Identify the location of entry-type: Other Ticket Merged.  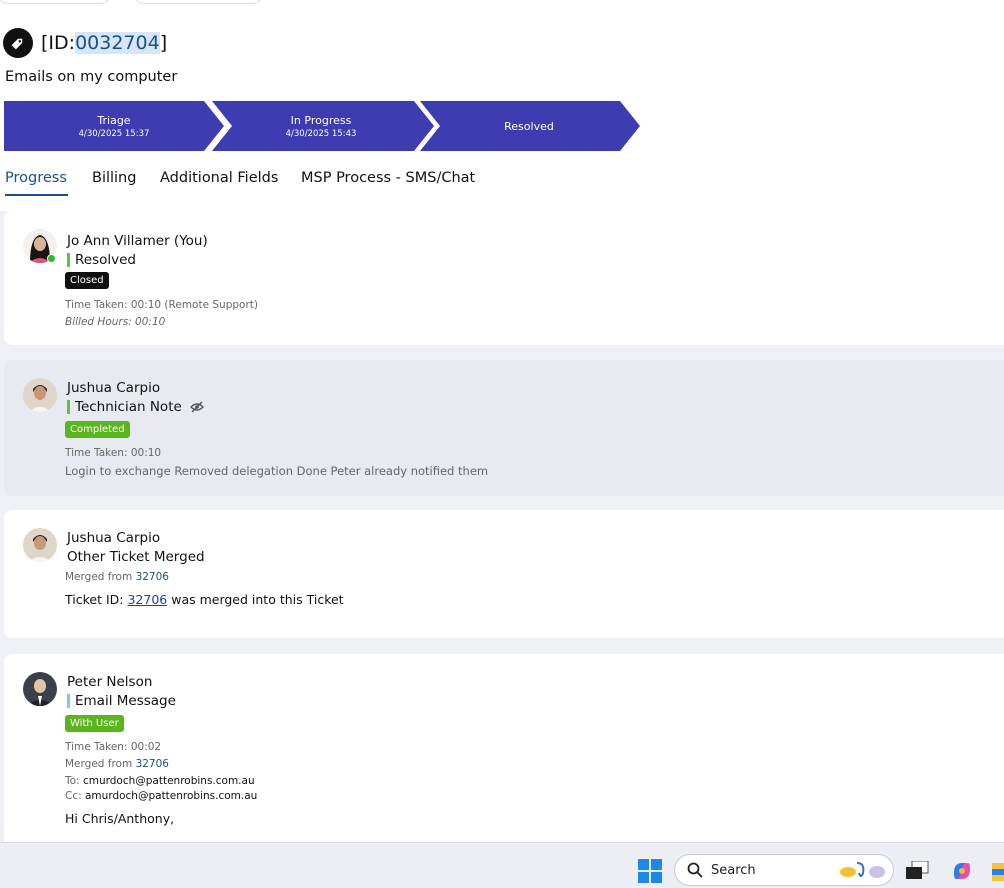
(136, 557).